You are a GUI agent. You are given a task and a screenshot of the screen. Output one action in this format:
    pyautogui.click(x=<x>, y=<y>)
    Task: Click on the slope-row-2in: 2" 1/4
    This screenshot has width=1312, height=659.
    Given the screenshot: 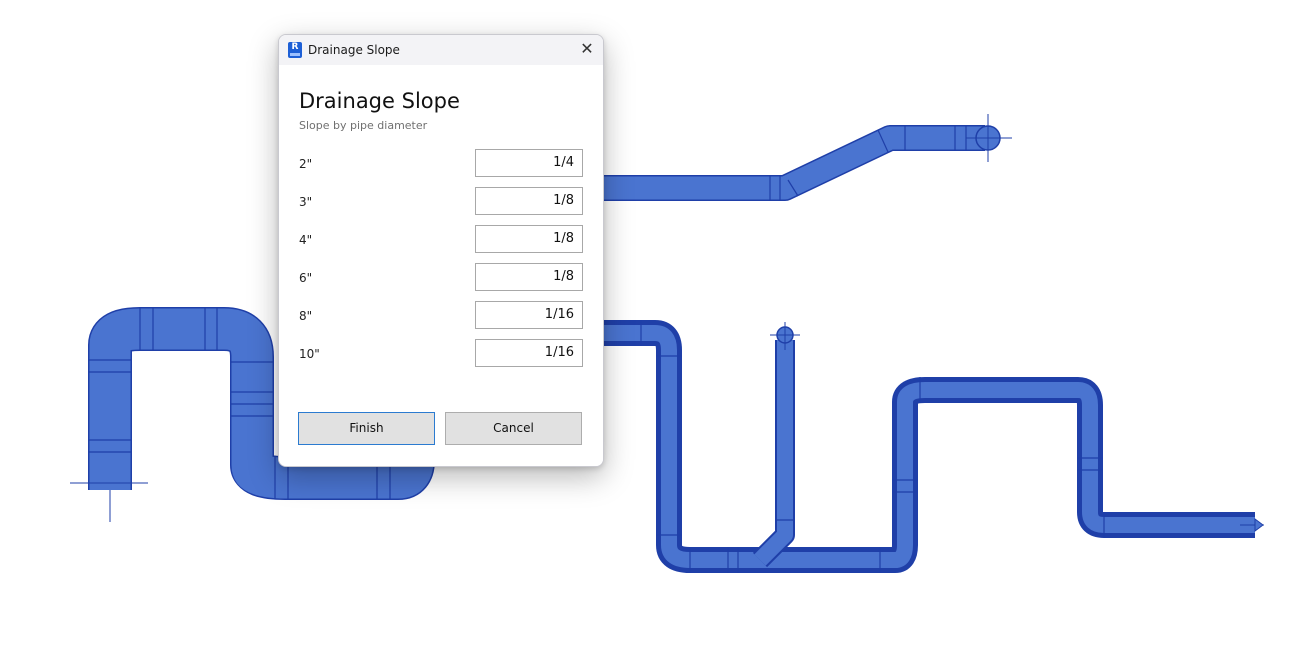 What is the action you would take?
    pyautogui.click(x=441, y=164)
    